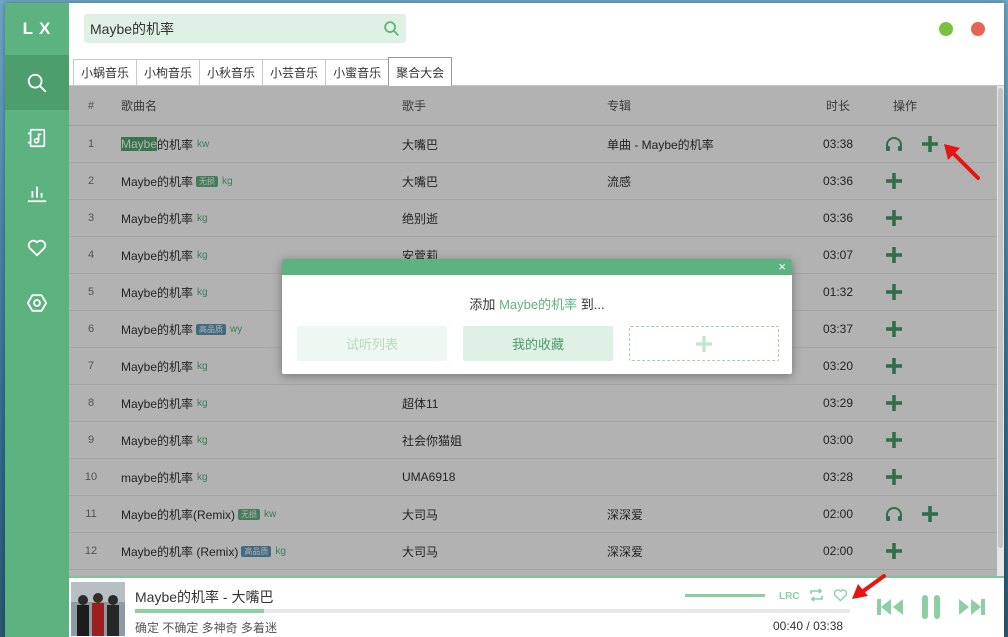 The width and height of the screenshot is (1008, 637). I want to click on sidebar-item-search, so click(37, 82).